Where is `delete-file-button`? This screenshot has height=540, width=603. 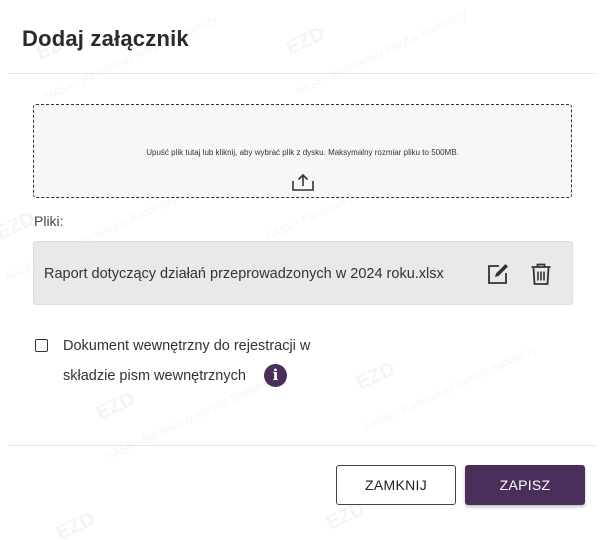 delete-file-button is located at coordinates (541, 274).